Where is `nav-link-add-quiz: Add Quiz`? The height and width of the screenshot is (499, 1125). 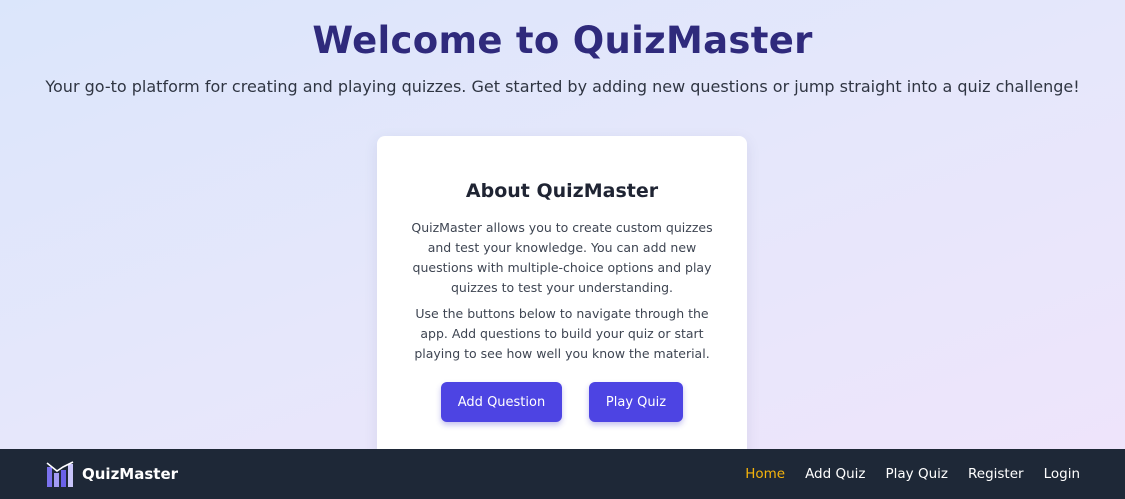 nav-link-add-quiz: Add Quiz is located at coordinates (835, 474).